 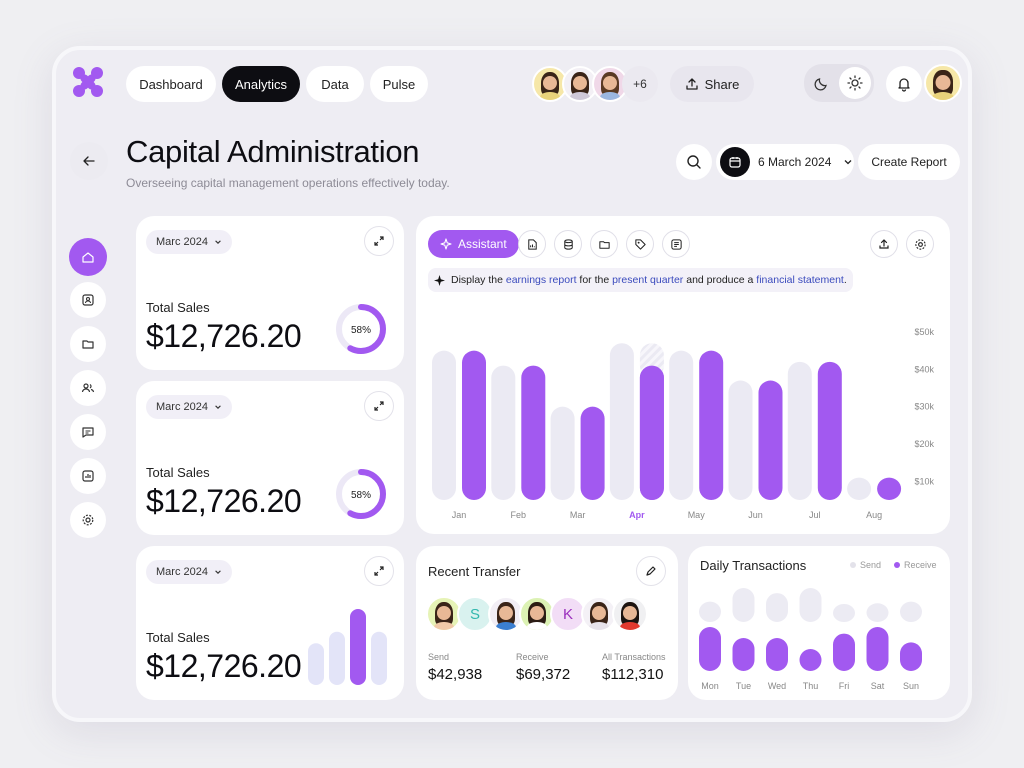 I want to click on sidebar-item-home, so click(x=88, y=257).